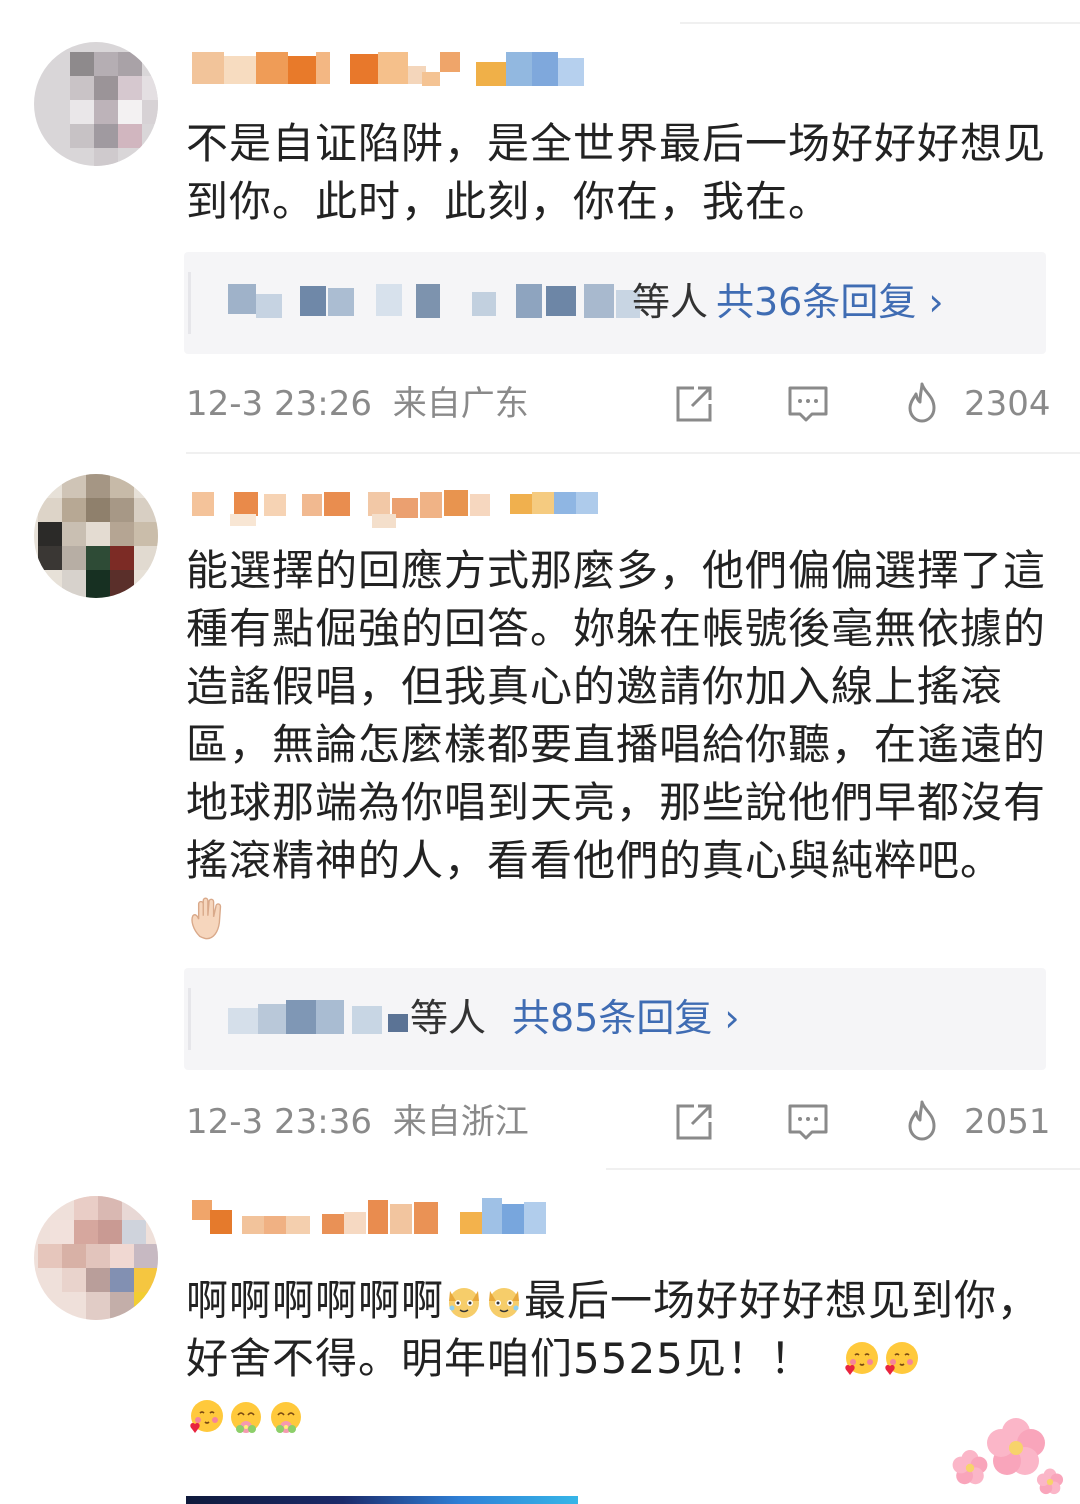 This screenshot has width=1080, height=1504. What do you see at coordinates (1007, 404) in the screenshot?
I see `like-count: 2304` at bounding box center [1007, 404].